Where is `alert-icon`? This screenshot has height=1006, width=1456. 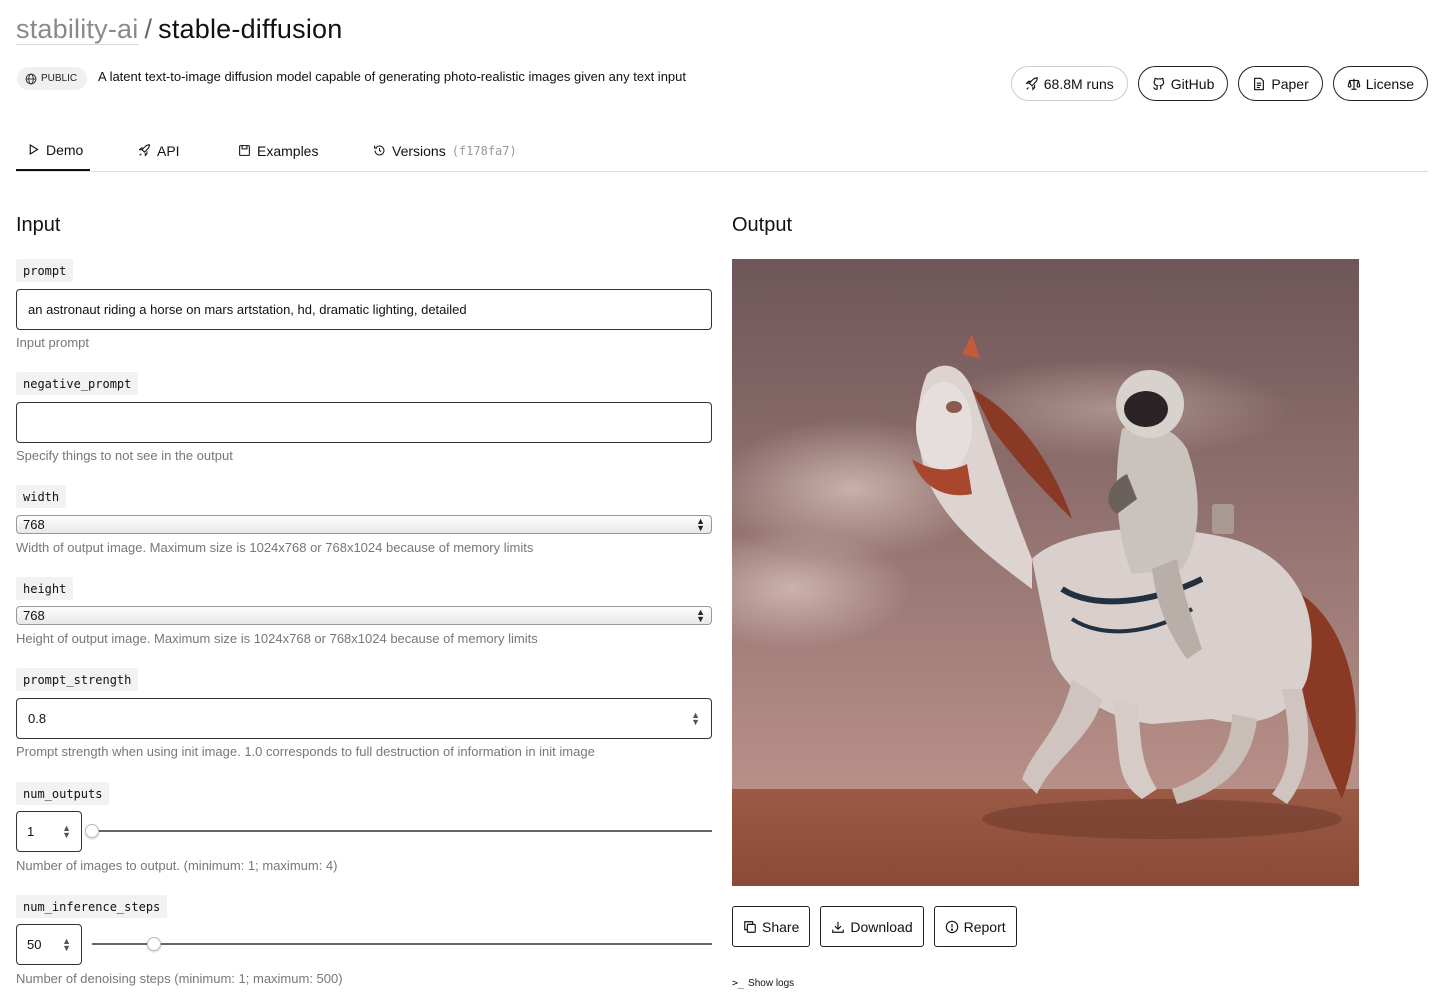
alert-icon is located at coordinates (951, 926).